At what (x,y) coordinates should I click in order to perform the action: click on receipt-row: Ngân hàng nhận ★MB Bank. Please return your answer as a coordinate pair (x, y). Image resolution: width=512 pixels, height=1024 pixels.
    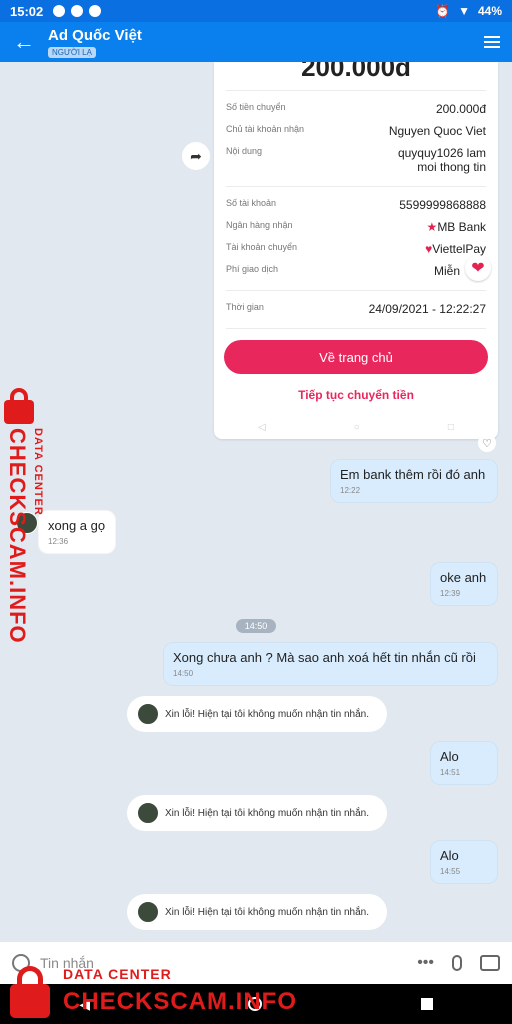
    Looking at the image, I should click on (356, 227).